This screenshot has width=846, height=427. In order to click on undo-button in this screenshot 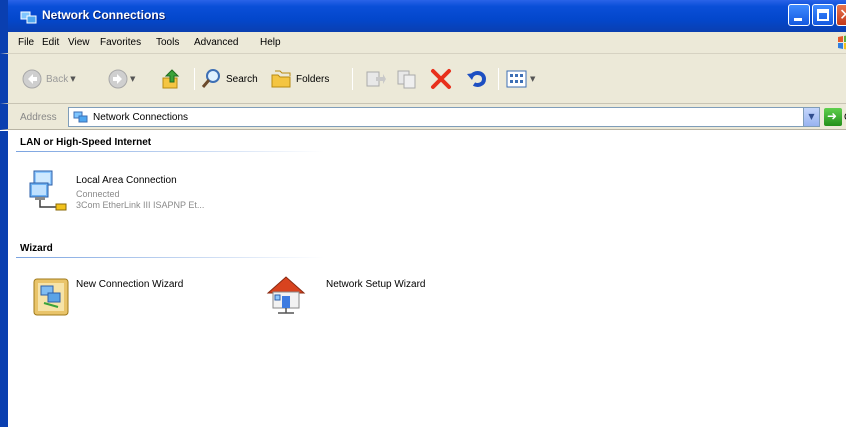, I will do `click(477, 79)`.